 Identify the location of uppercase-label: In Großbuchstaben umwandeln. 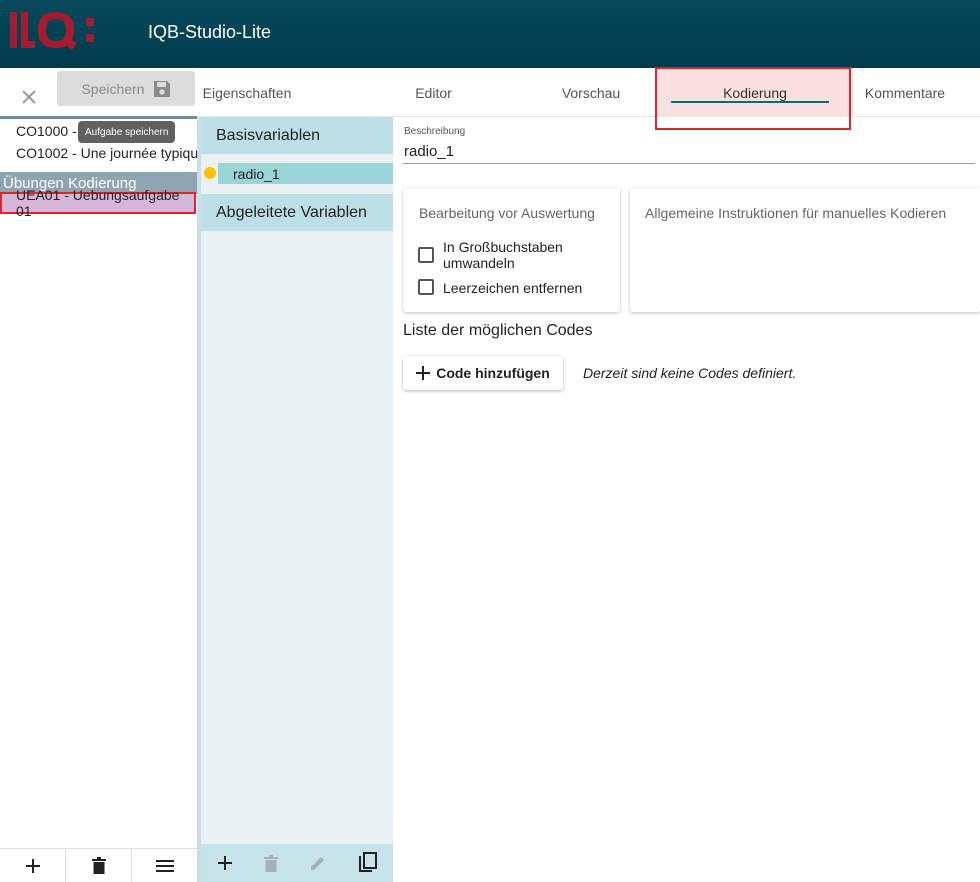
(503, 255).